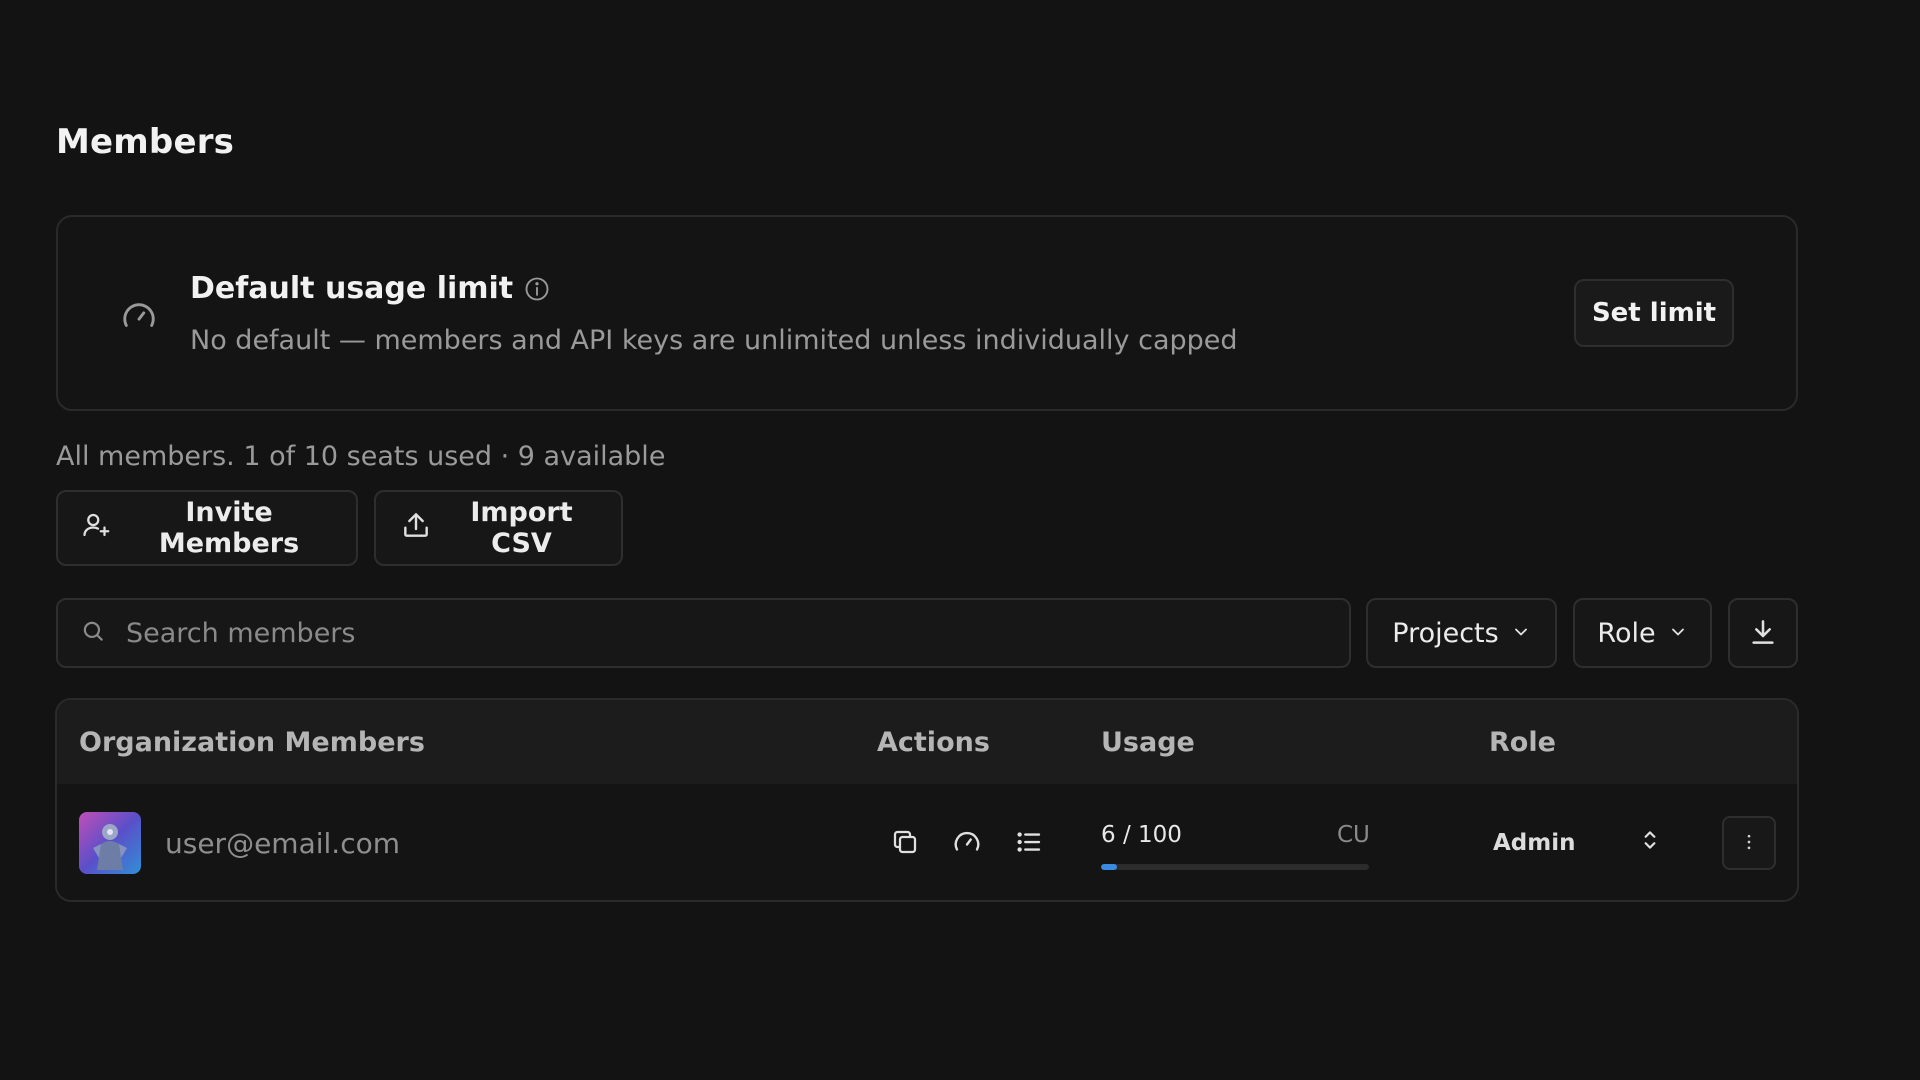 The image size is (1920, 1080). I want to click on download-button, so click(1763, 633).